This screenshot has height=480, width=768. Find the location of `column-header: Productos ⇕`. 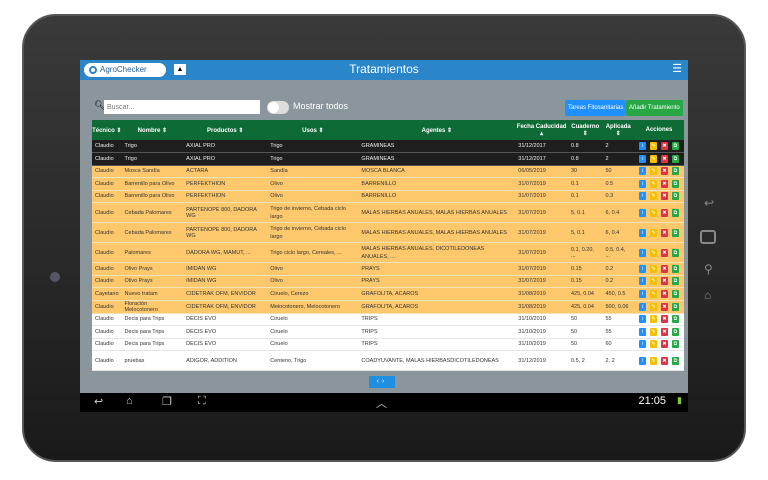

column-header: Productos ⇕ is located at coordinates (225, 130).